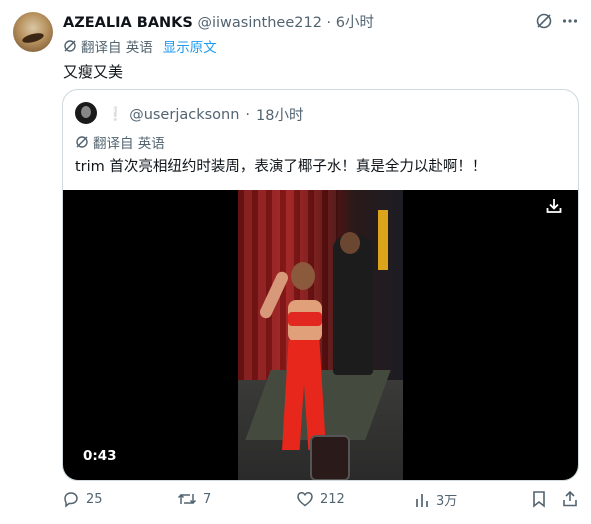 This screenshot has width=591, height=524. I want to click on video-light, so click(383, 240).